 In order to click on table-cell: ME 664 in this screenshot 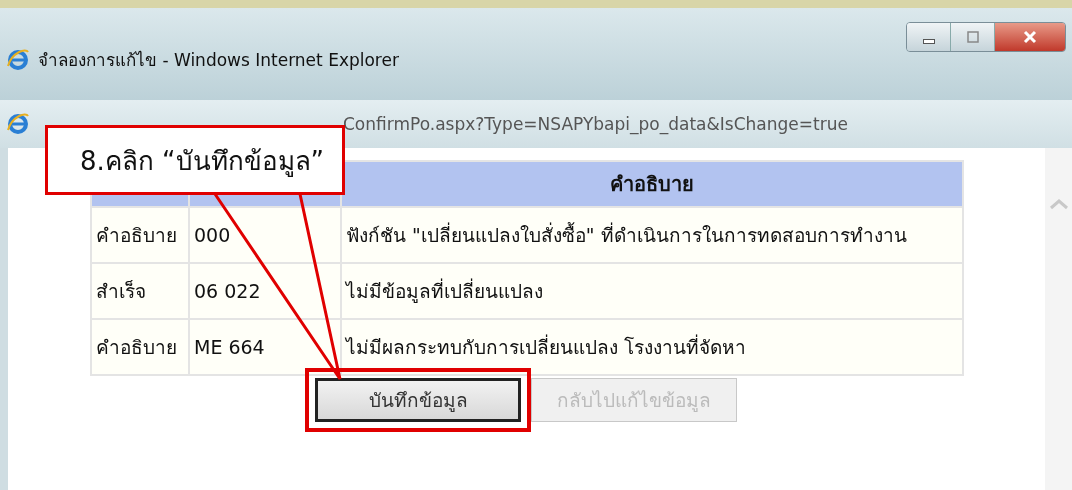, I will do `click(265, 347)`.